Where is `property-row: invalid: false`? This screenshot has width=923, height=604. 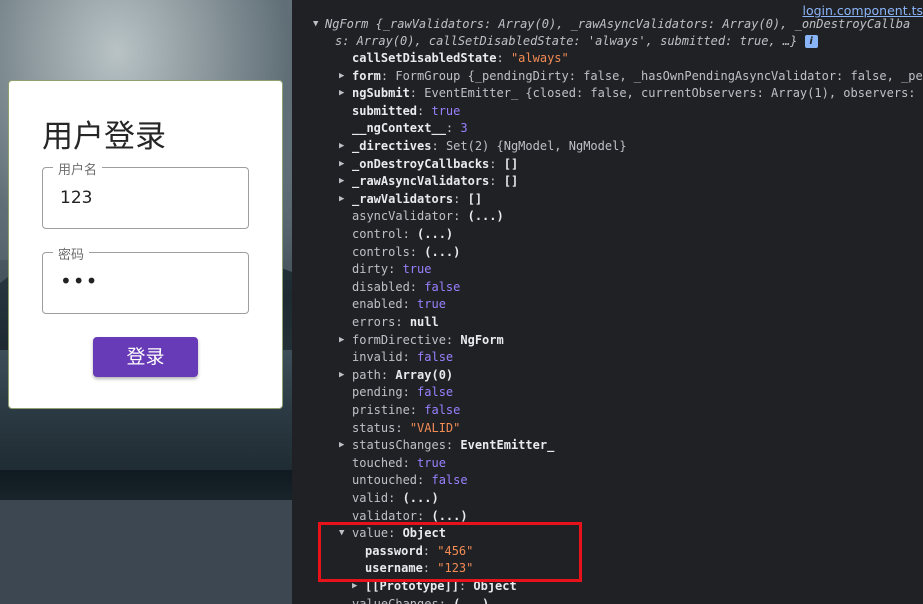 property-row: invalid: false is located at coordinates (402, 357).